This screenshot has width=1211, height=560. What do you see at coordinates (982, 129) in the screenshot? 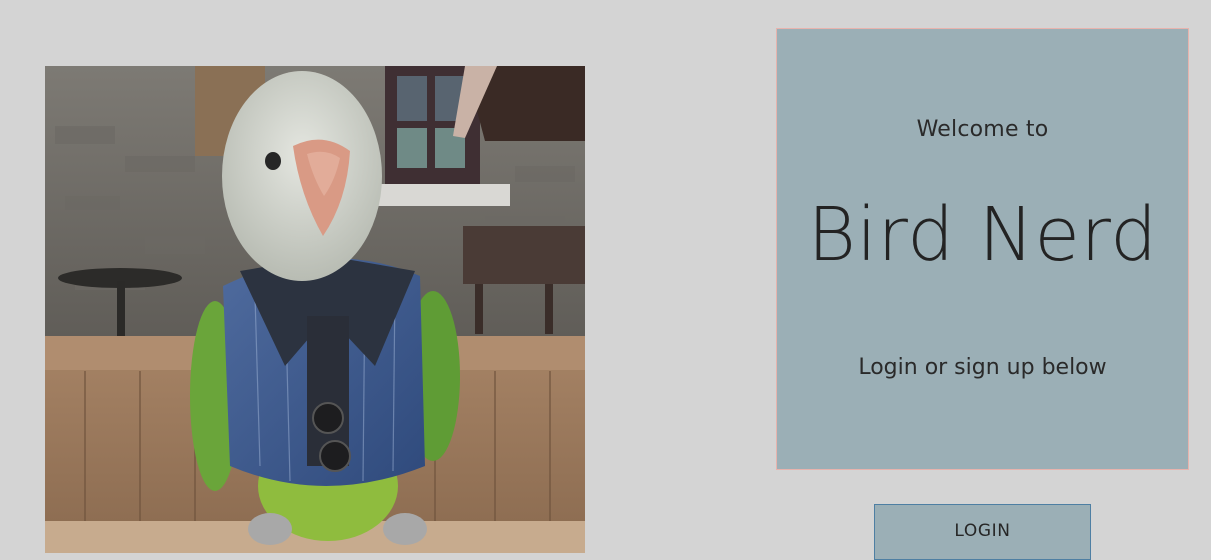
I see `welcome-text: Welcome to` at bounding box center [982, 129].